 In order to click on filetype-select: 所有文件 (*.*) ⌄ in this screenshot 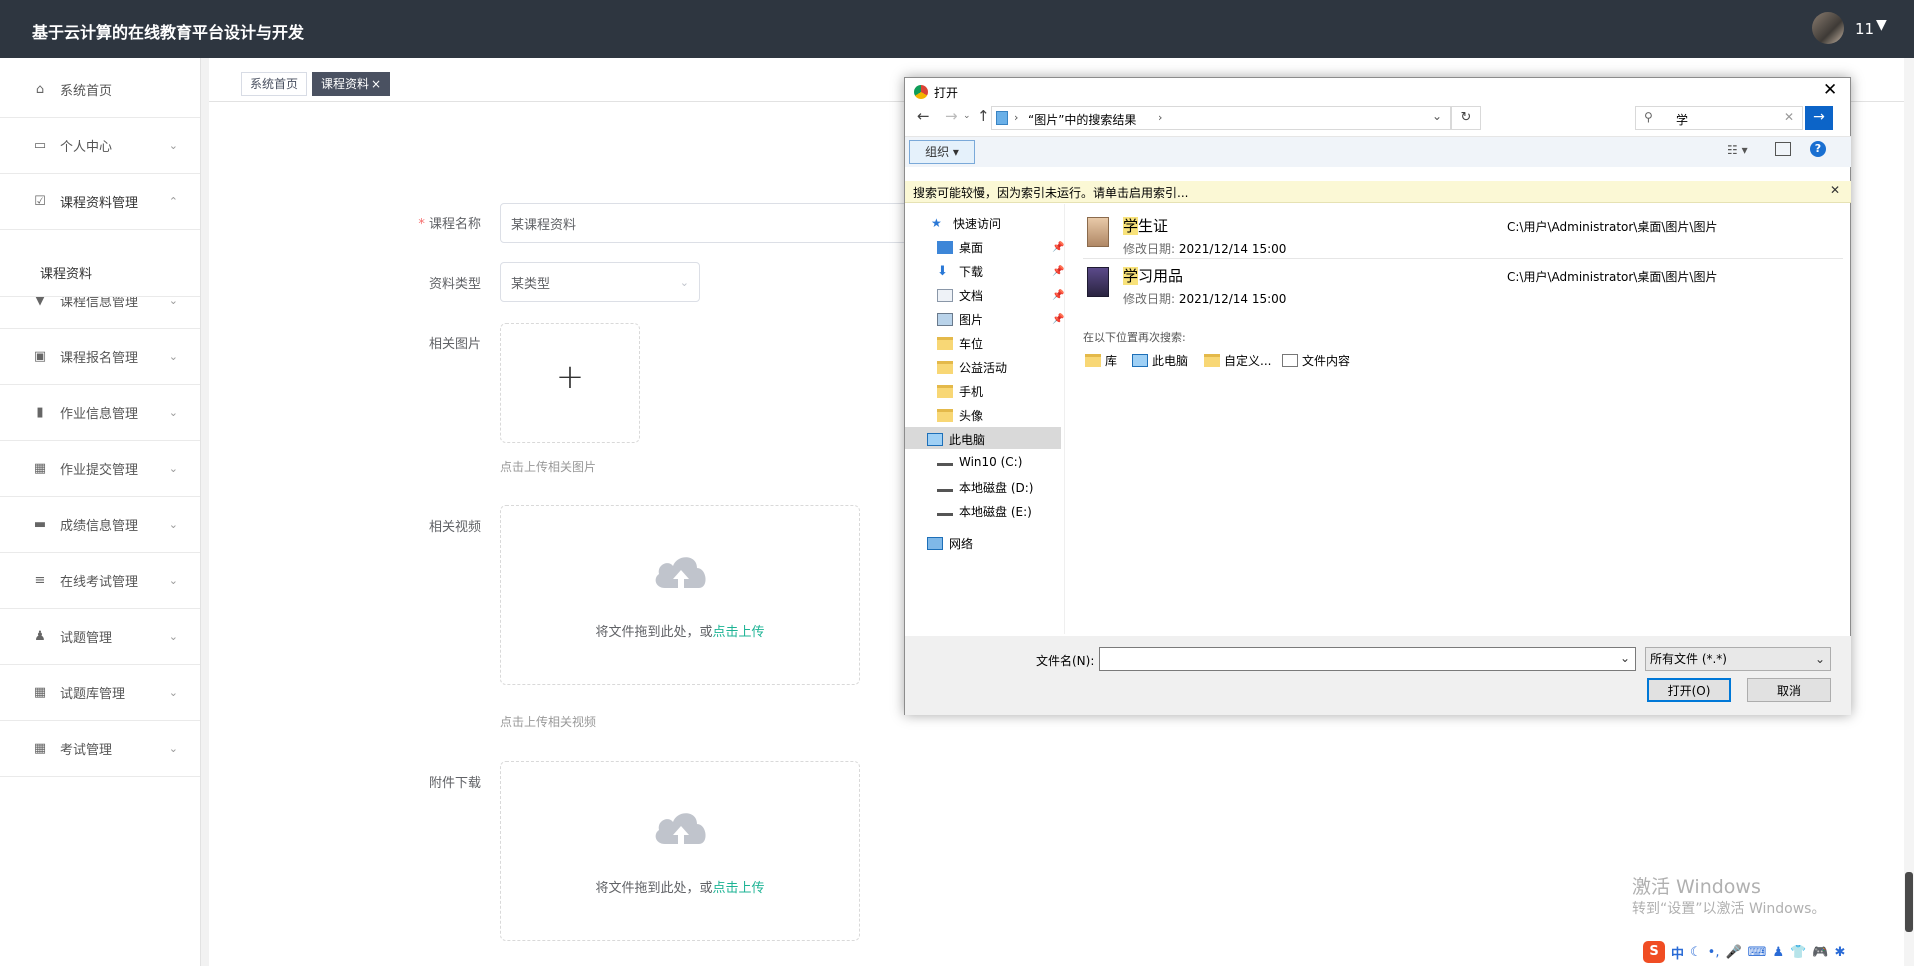, I will do `click(1738, 659)`.